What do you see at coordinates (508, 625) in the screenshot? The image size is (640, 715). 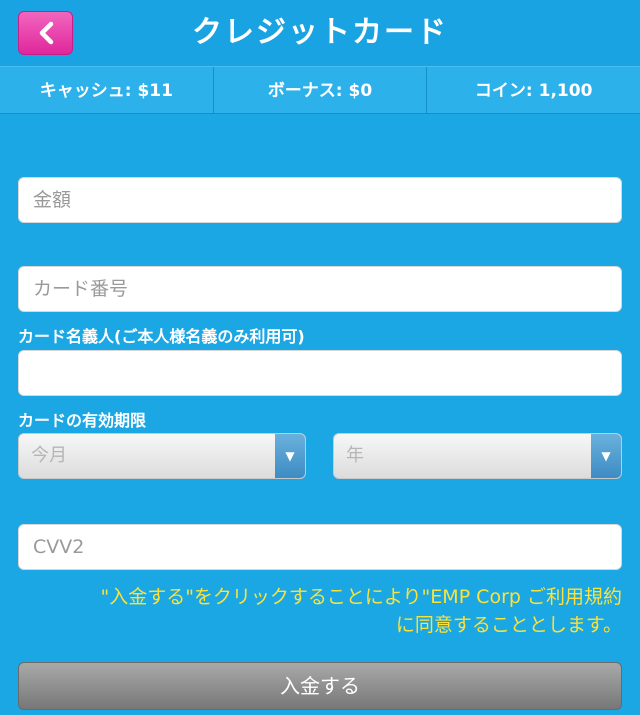 I see `terms-line-2: に同意することとします。` at bounding box center [508, 625].